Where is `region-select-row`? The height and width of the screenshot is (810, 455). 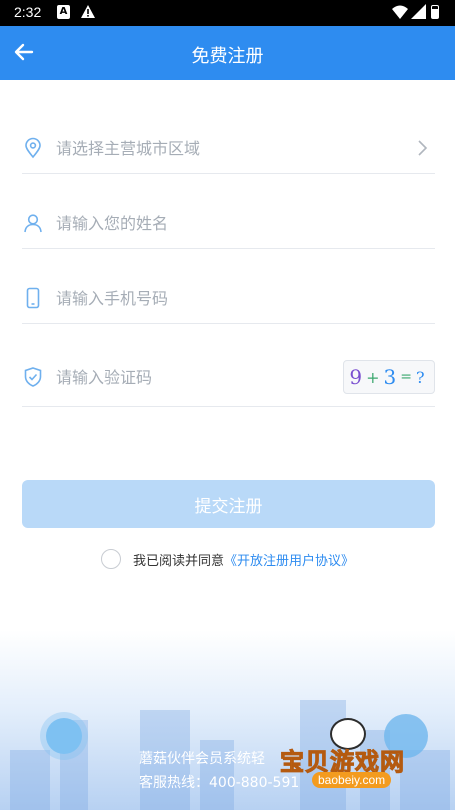 region-select-row is located at coordinates (228, 148).